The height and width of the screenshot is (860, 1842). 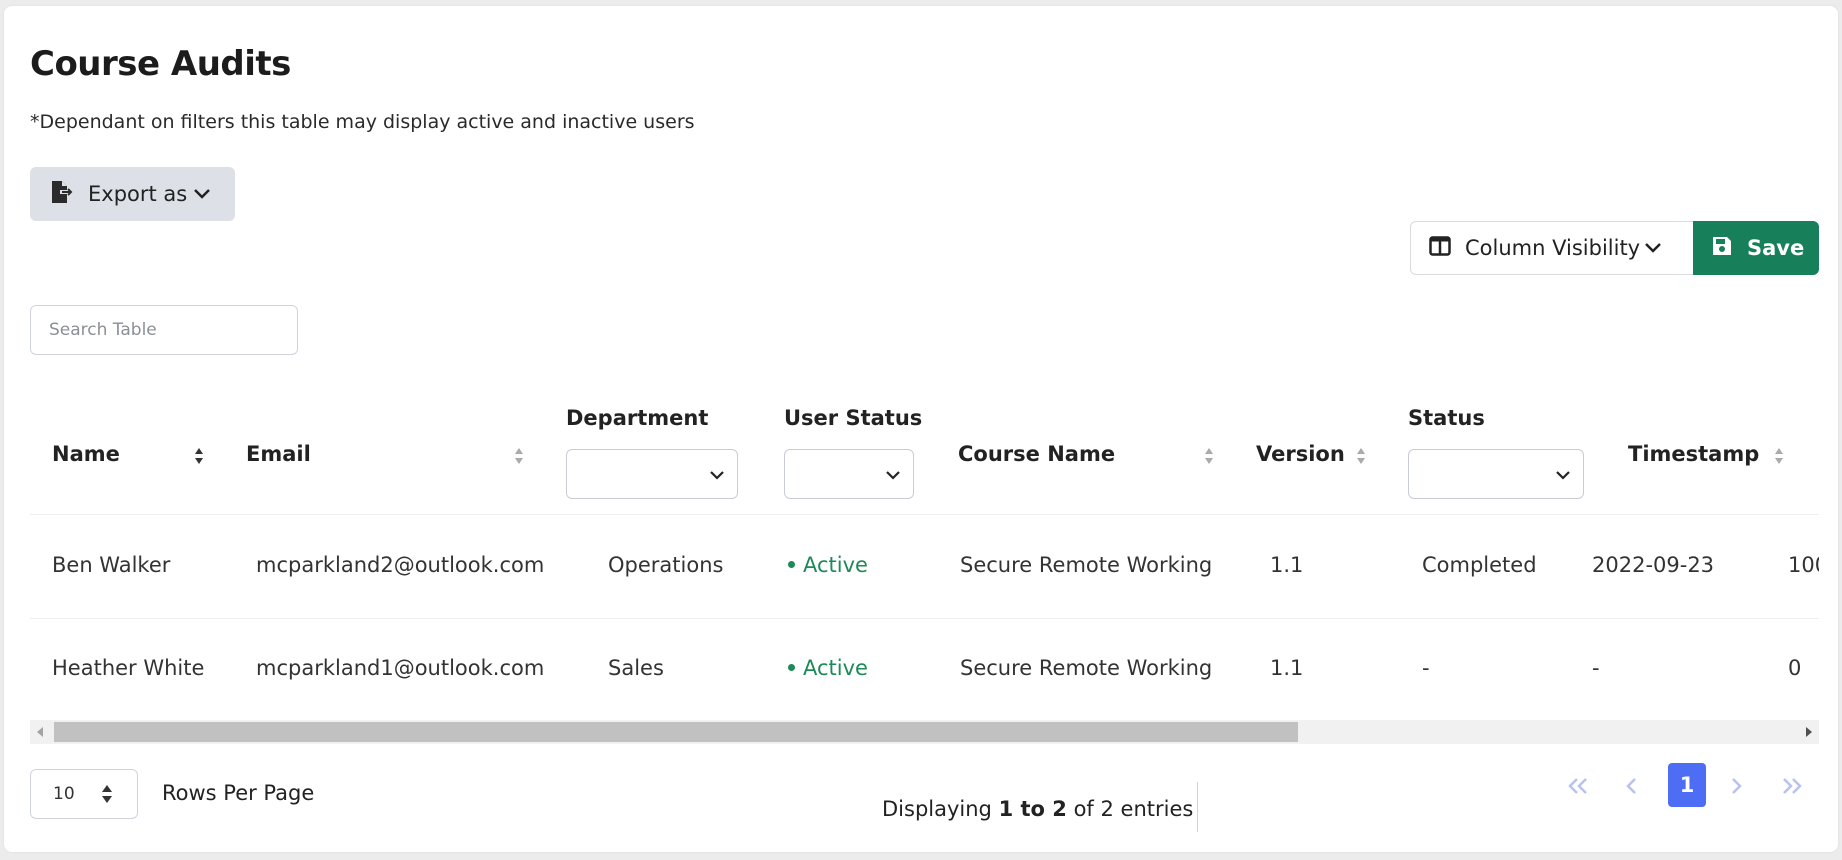 I want to click on column-header-department: Department, so click(x=637, y=418).